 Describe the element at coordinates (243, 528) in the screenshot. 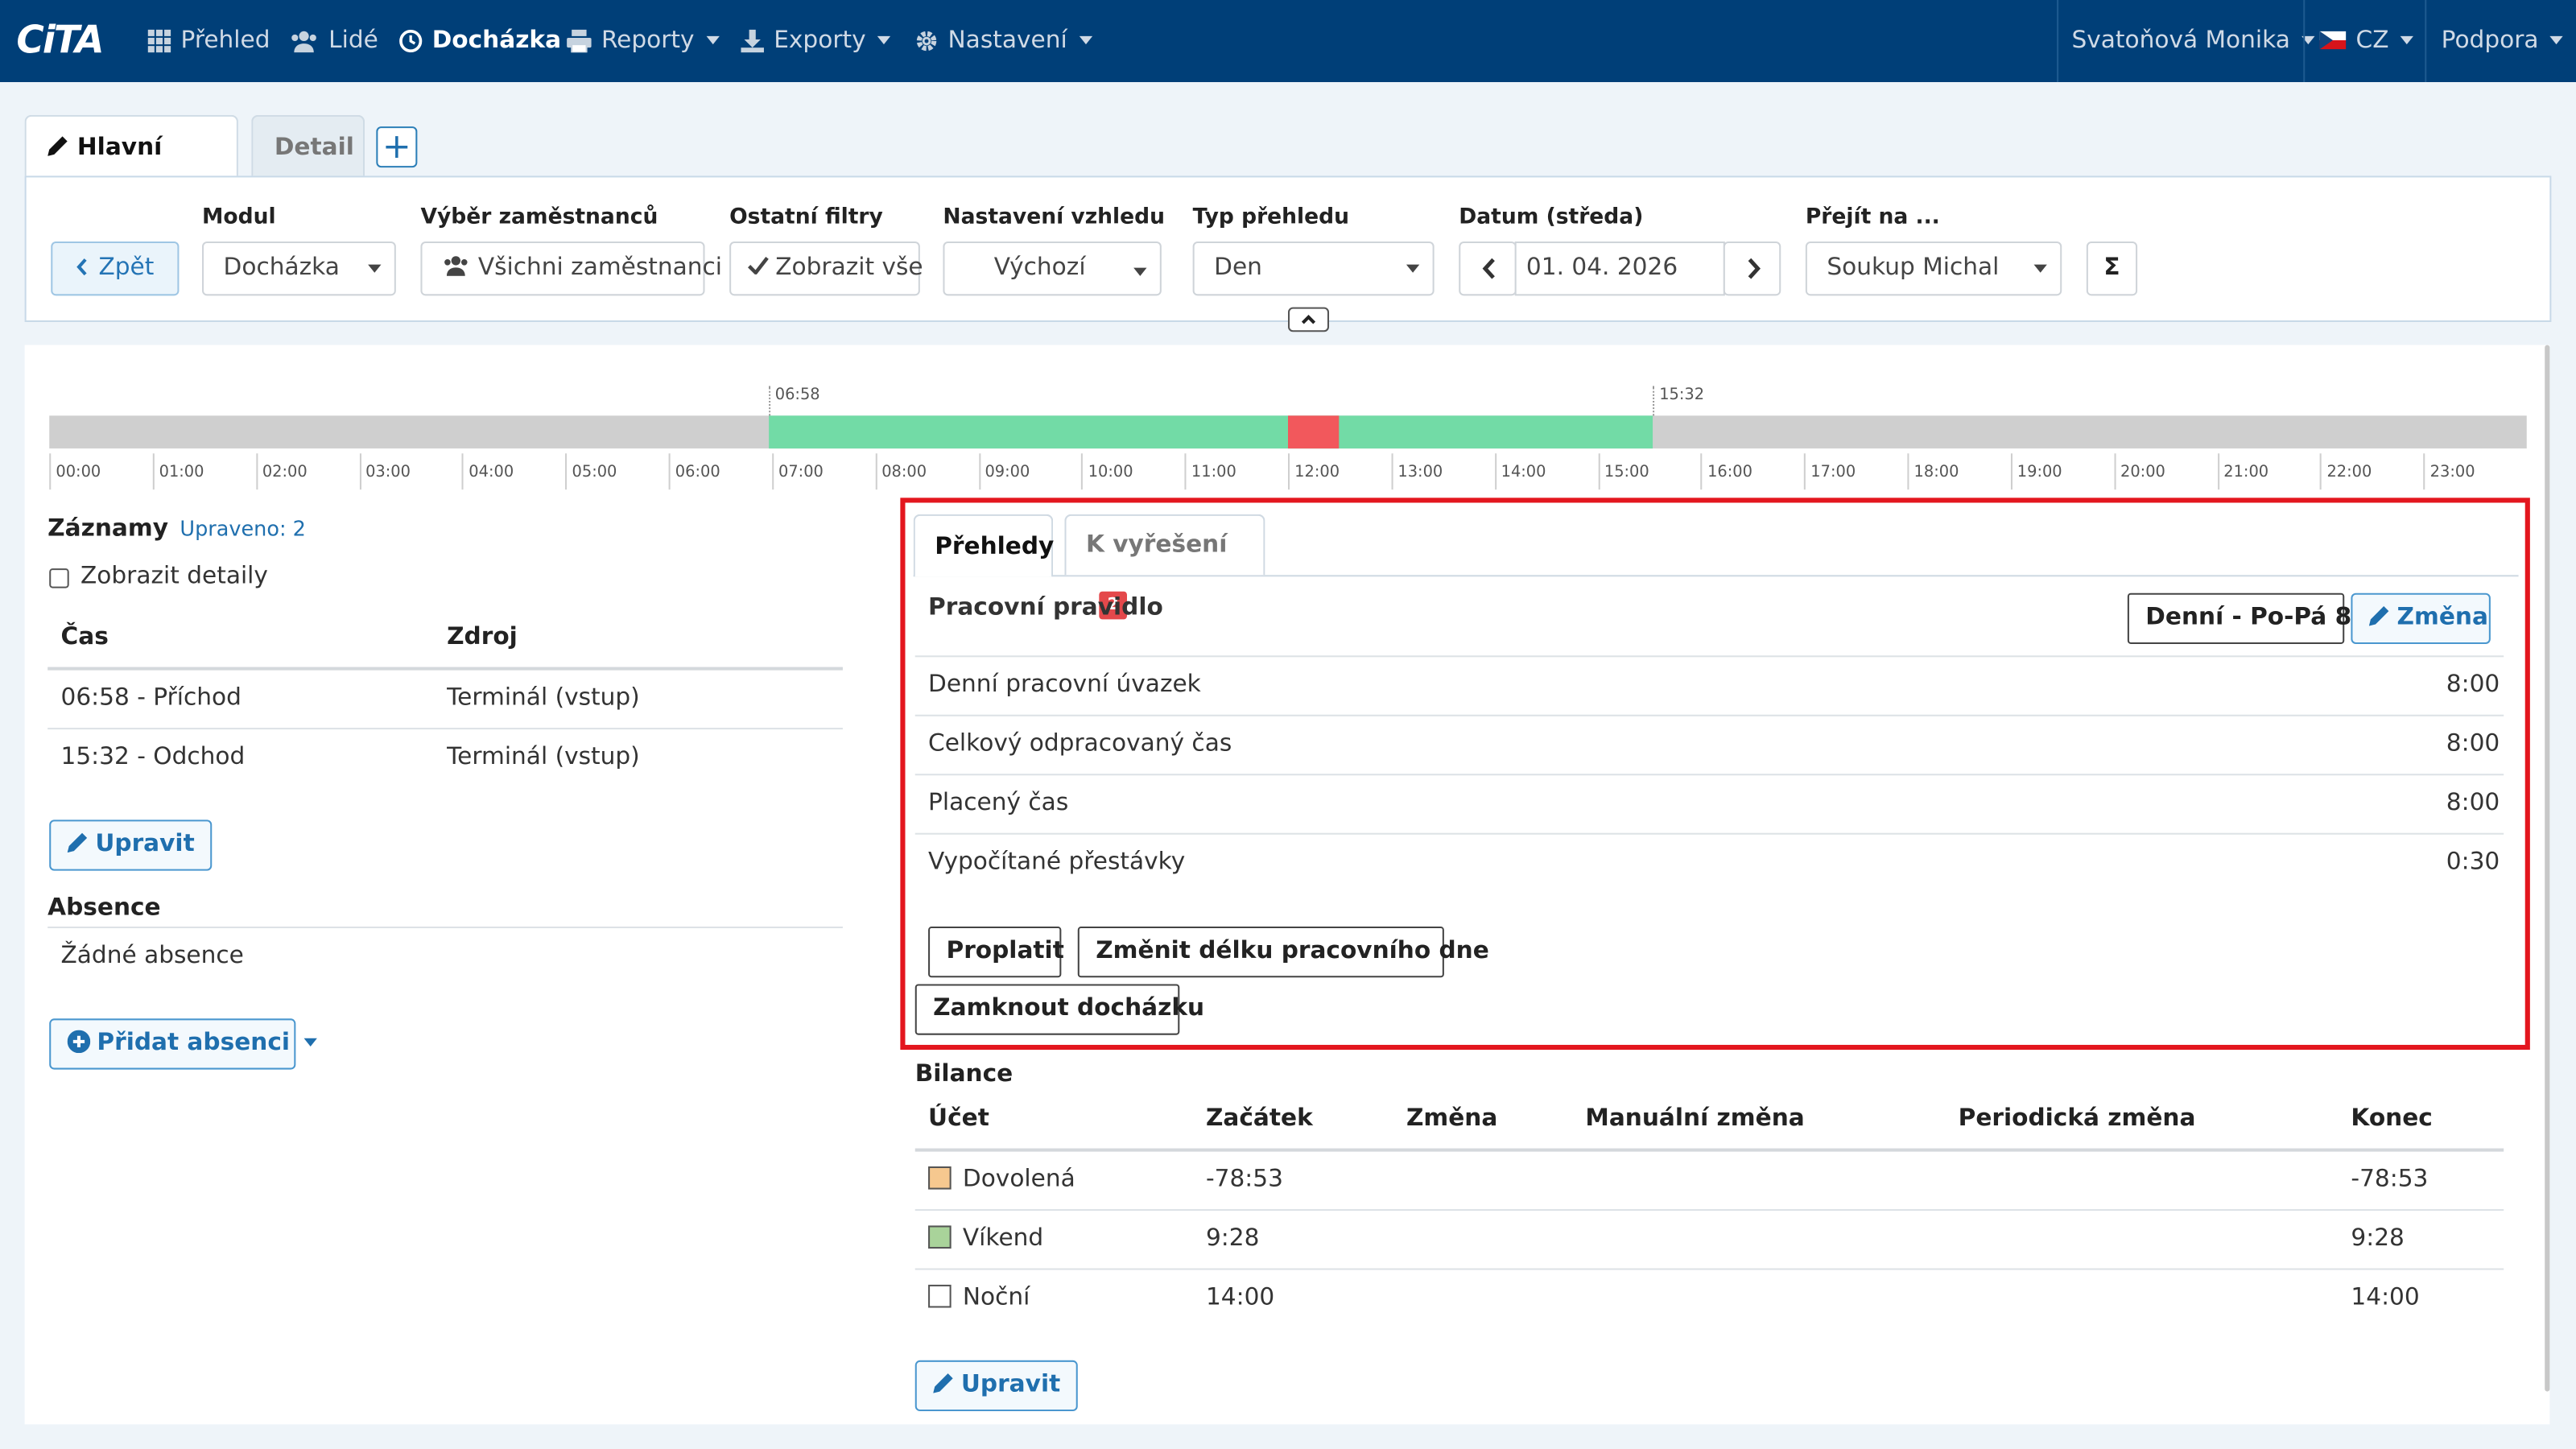

I see `records-modified: Upraveno: 2` at that location.